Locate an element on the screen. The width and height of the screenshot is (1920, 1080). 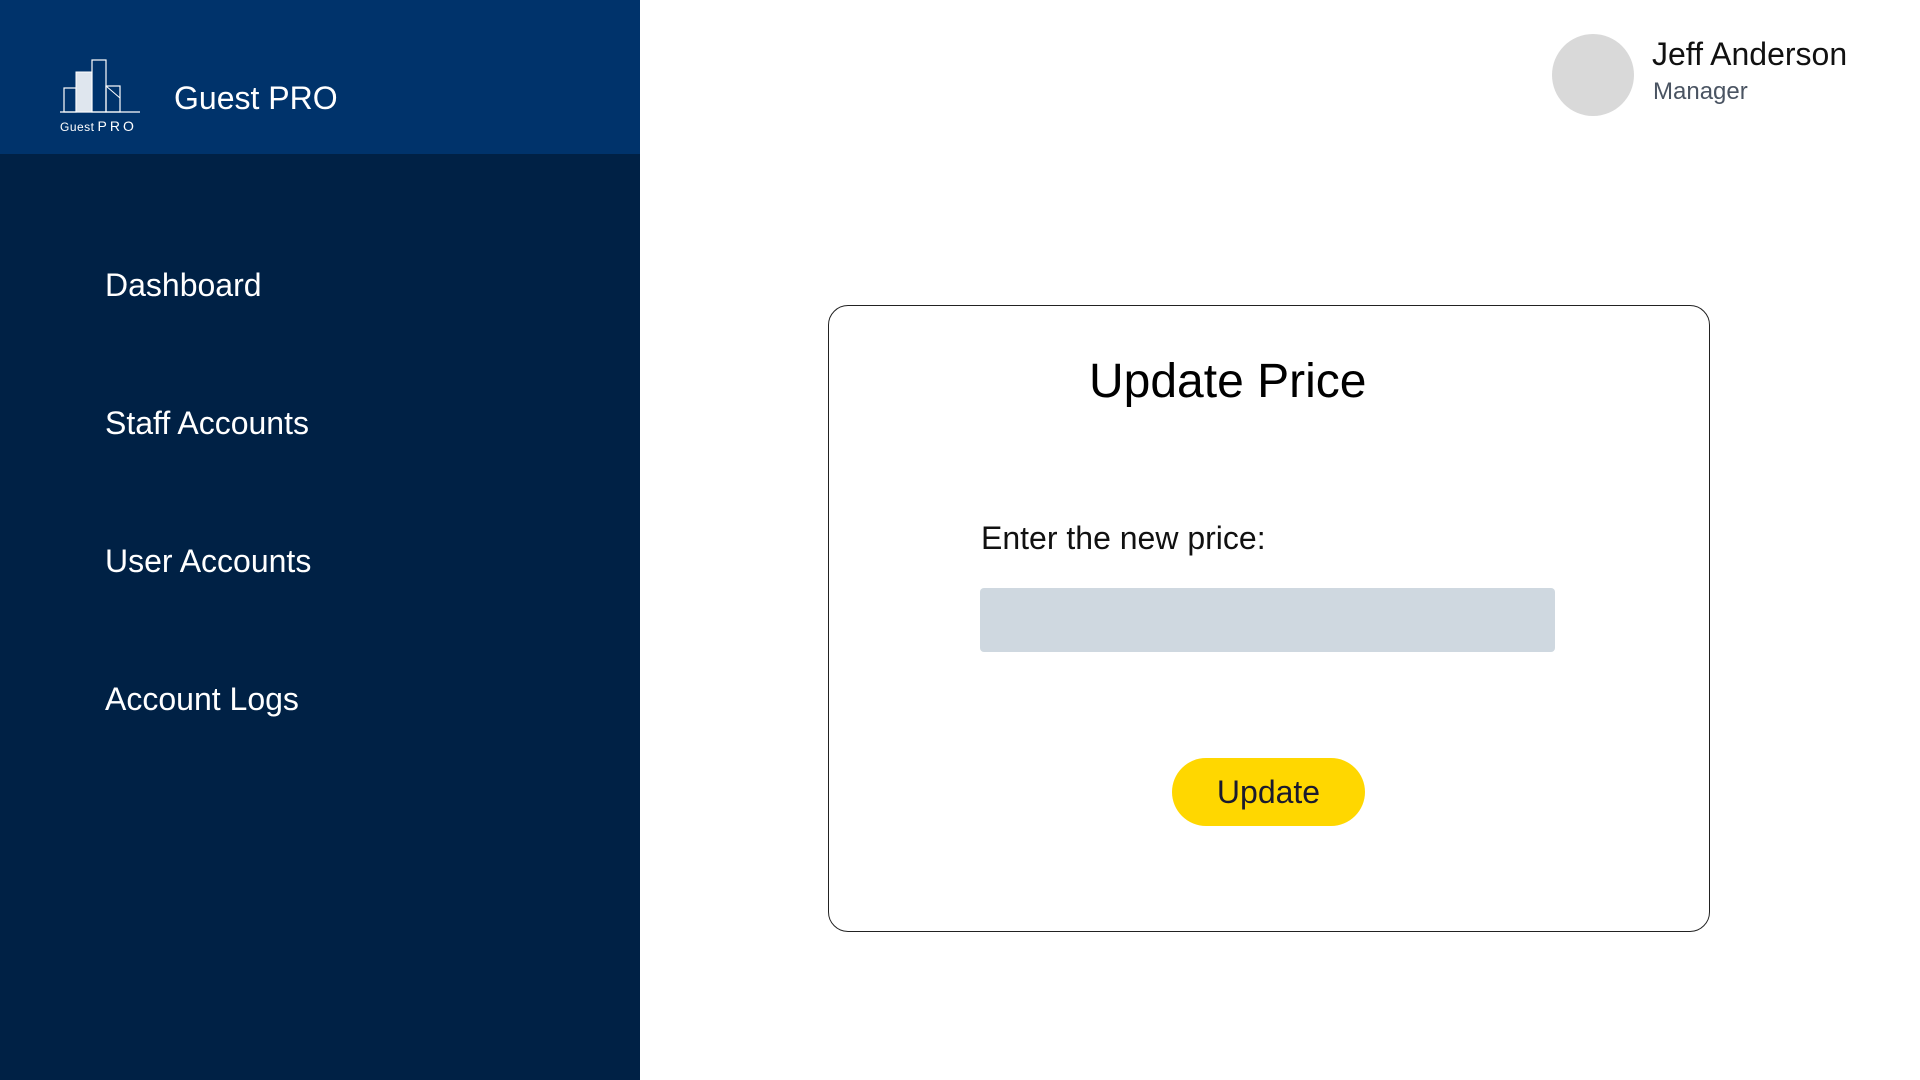
sidebar-item-dashboard: Dashboard is located at coordinates (183, 285).